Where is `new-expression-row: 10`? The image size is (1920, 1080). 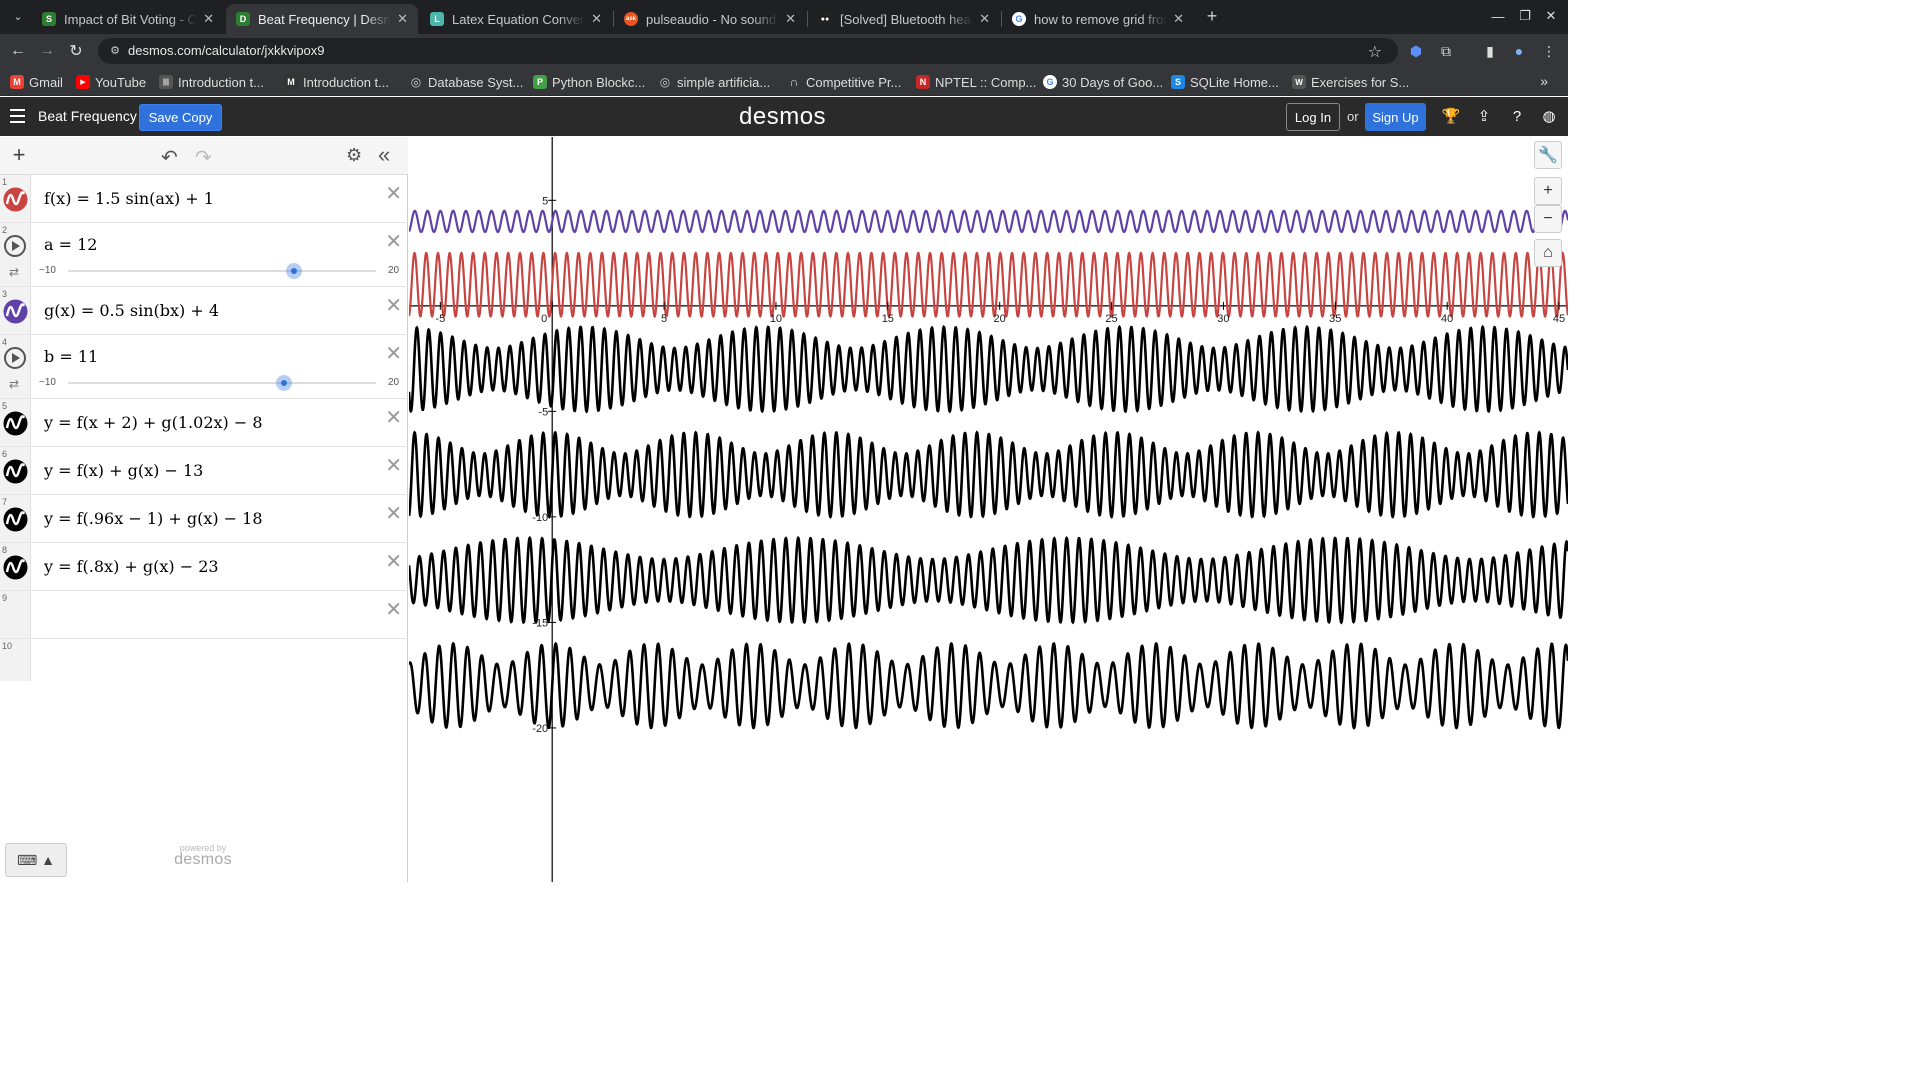
new-expression-row: 10 is located at coordinates (204, 660).